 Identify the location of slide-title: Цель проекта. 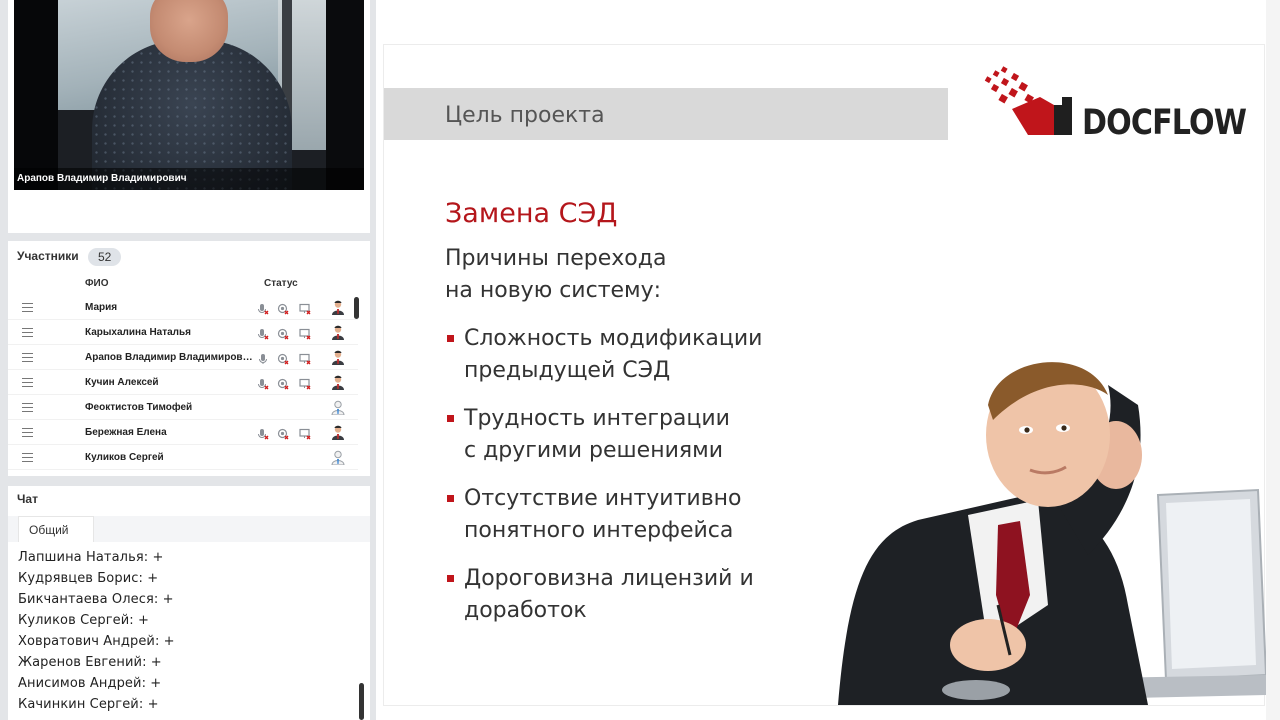
(525, 115).